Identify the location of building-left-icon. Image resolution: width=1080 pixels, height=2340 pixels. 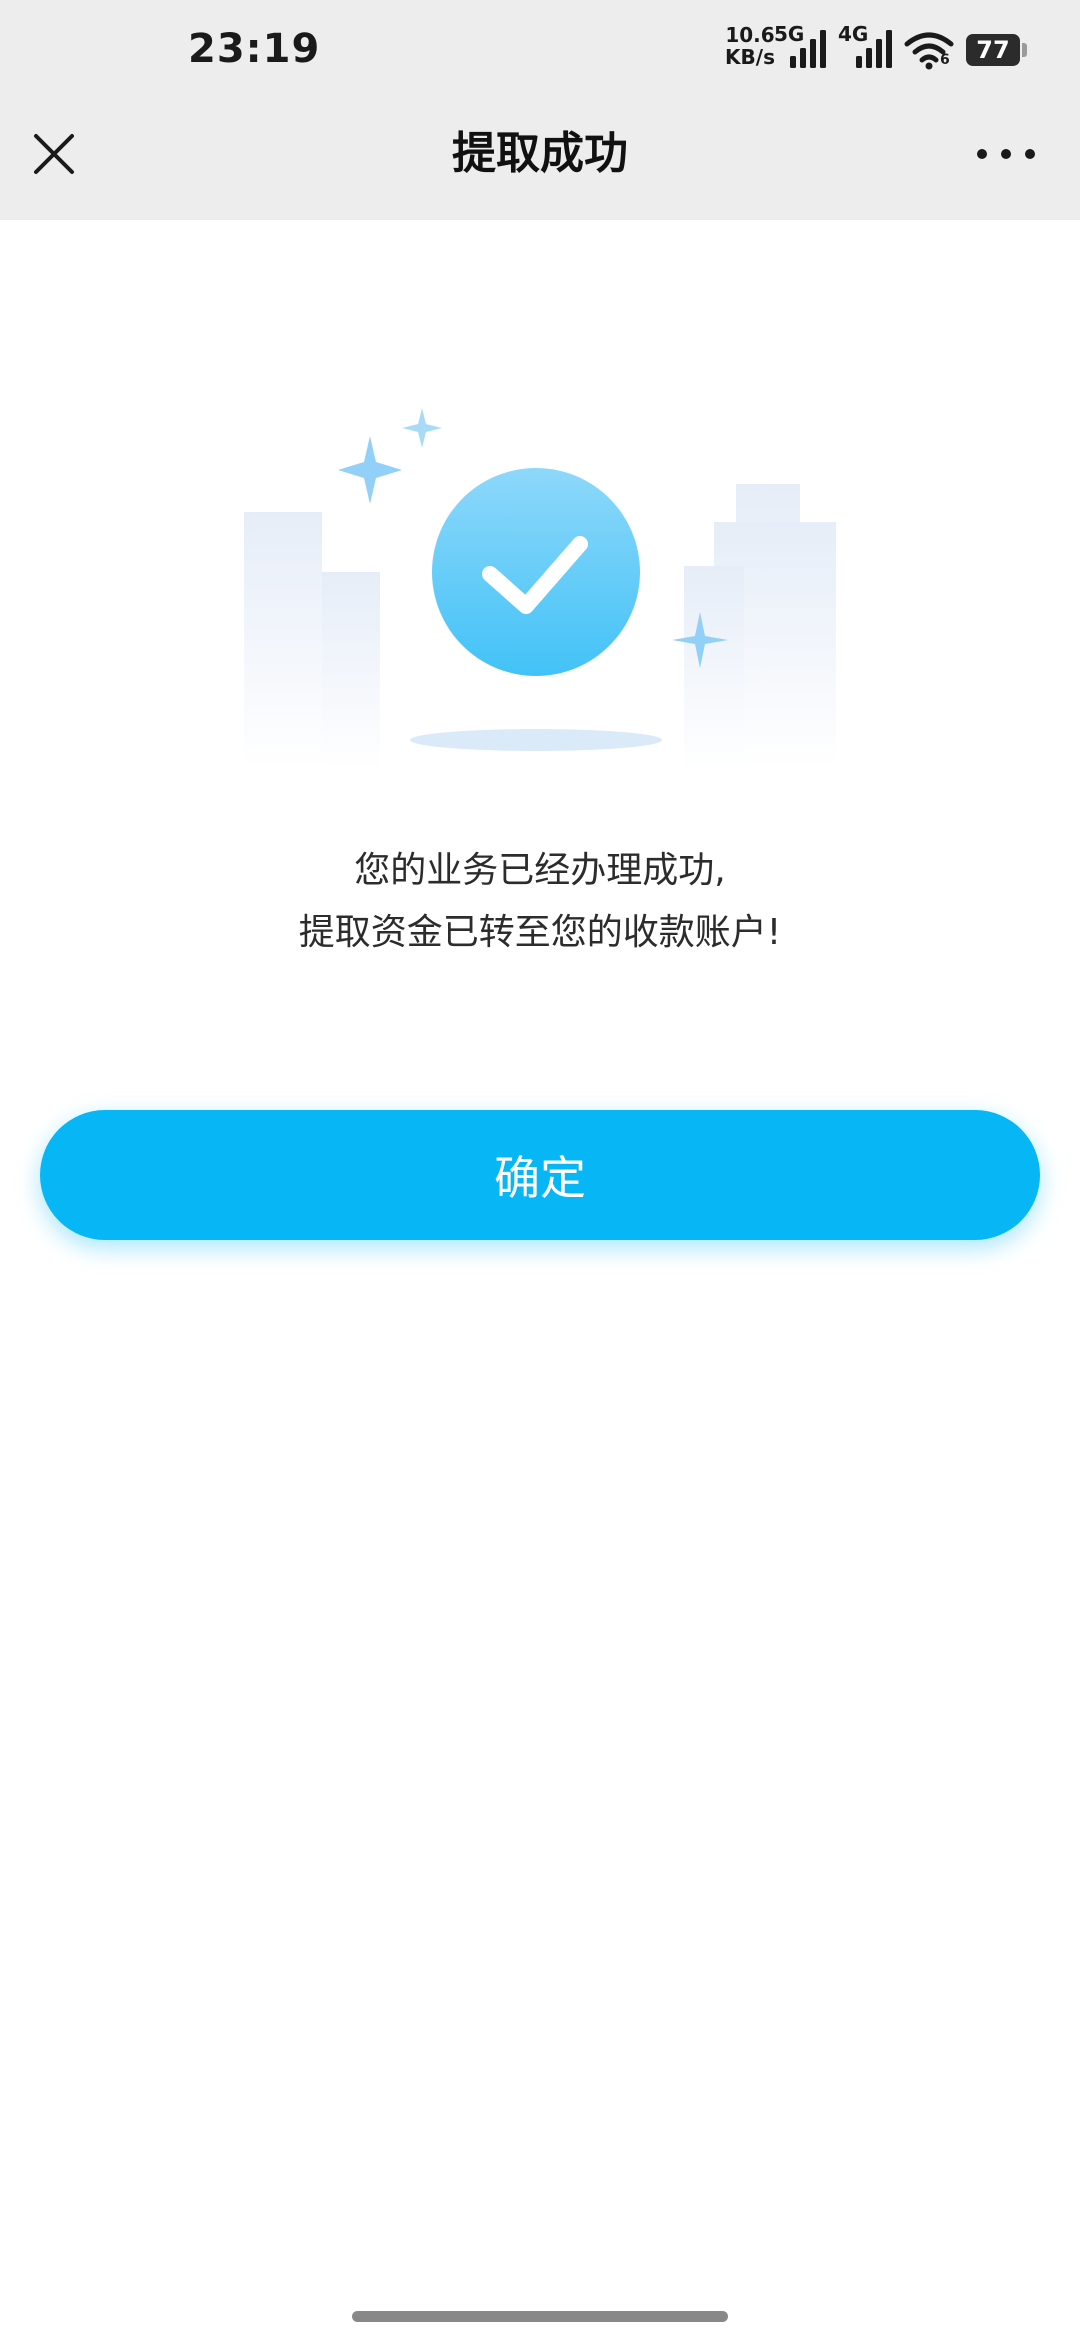
(312, 641).